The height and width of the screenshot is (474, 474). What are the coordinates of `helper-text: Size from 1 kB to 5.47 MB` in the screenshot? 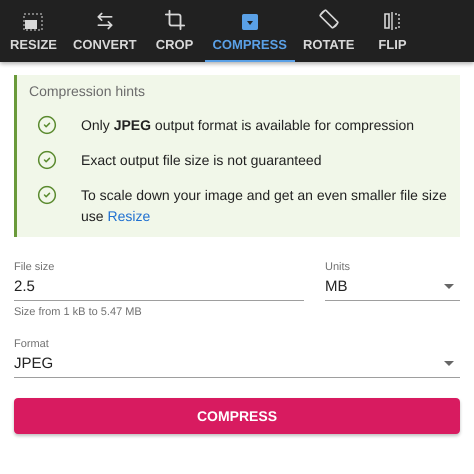 It's located at (78, 312).